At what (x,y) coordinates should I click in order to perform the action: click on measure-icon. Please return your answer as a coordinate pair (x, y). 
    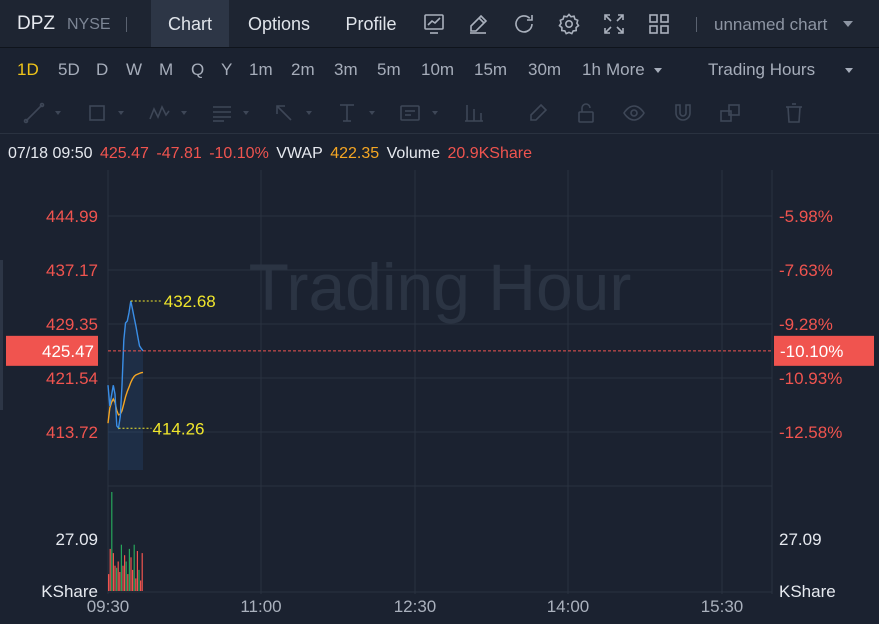
    Looking at the image, I should click on (474, 113).